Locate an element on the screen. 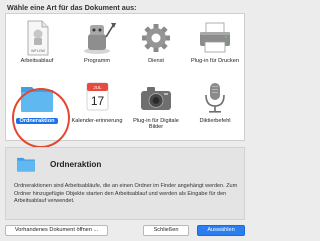 This screenshot has height=241, width=320. folder-icon is located at coordinates (26, 164).